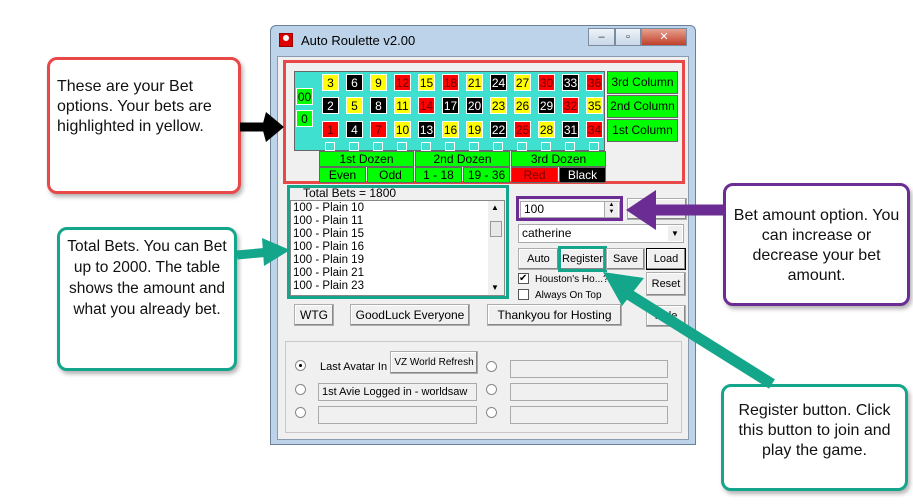  Describe the element at coordinates (558, 159) in the screenshot. I see `dozen-bet-3: 3rd Dozen` at that location.